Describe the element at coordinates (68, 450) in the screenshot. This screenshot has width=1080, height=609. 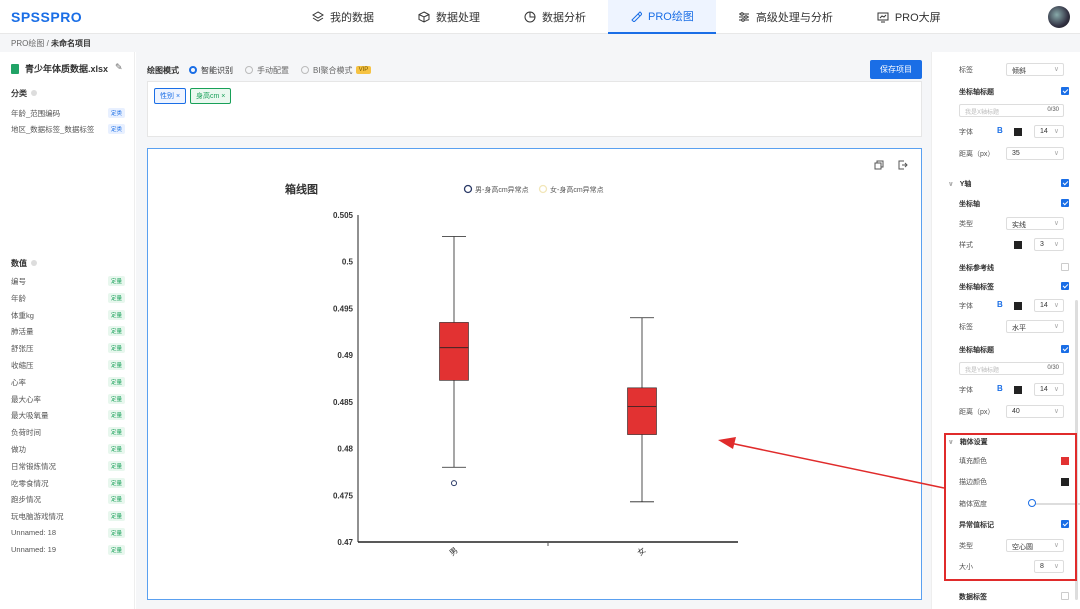
I see `variable-item: 做功 定量` at that location.